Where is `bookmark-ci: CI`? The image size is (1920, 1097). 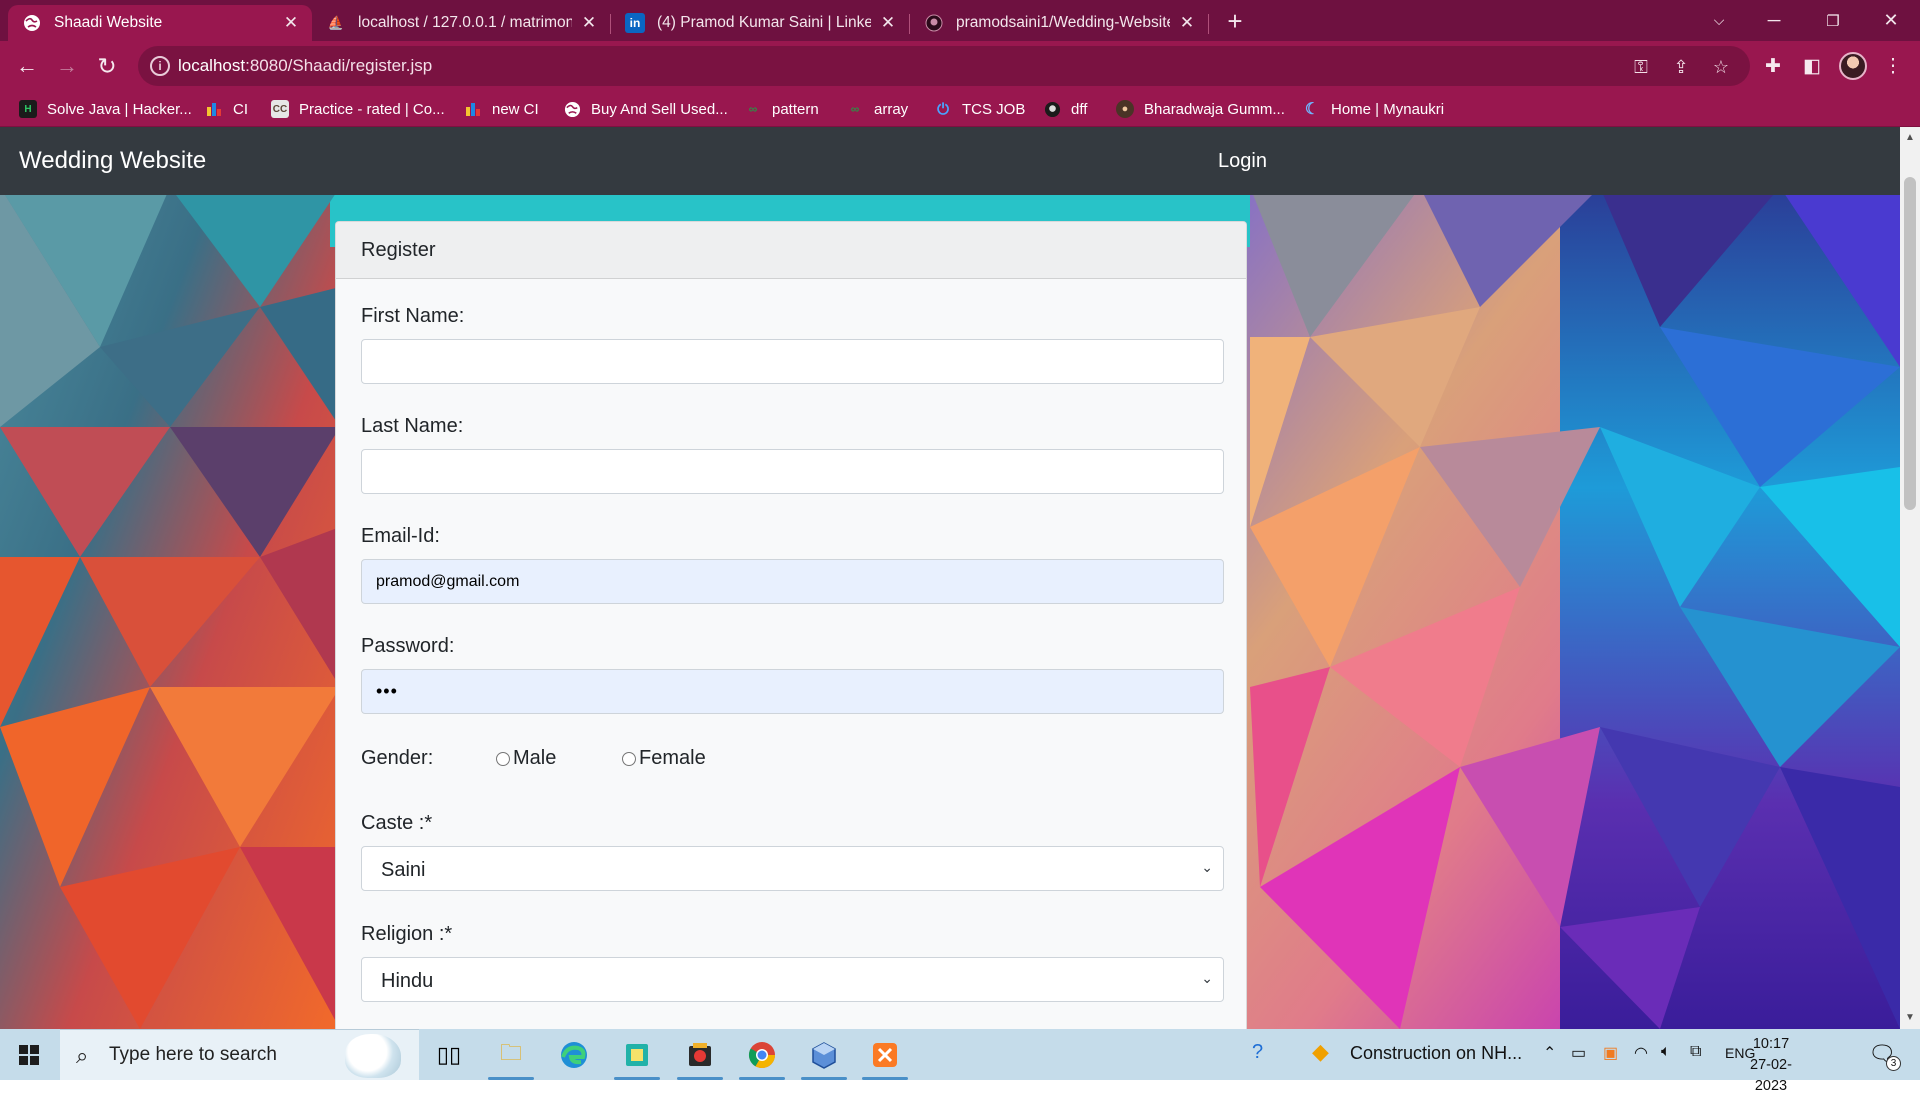
bookmark-ci: CI is located at coordinates (226, 109).